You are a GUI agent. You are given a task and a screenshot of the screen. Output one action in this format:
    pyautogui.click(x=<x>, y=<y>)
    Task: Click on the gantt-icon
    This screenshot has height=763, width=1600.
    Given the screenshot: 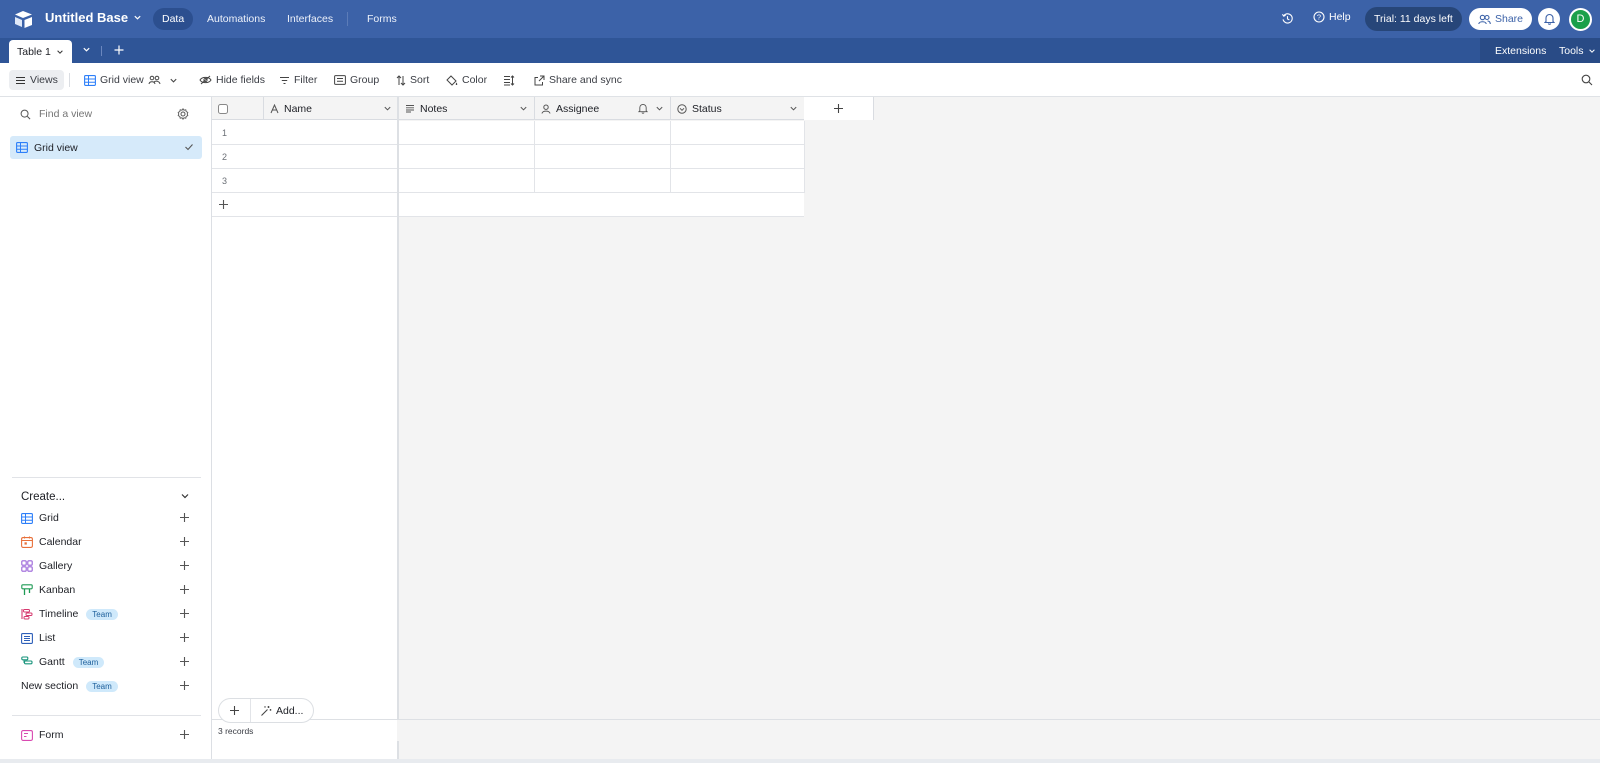 What is the action you would take?
    pyautogui.click(x=27, y=662)
    